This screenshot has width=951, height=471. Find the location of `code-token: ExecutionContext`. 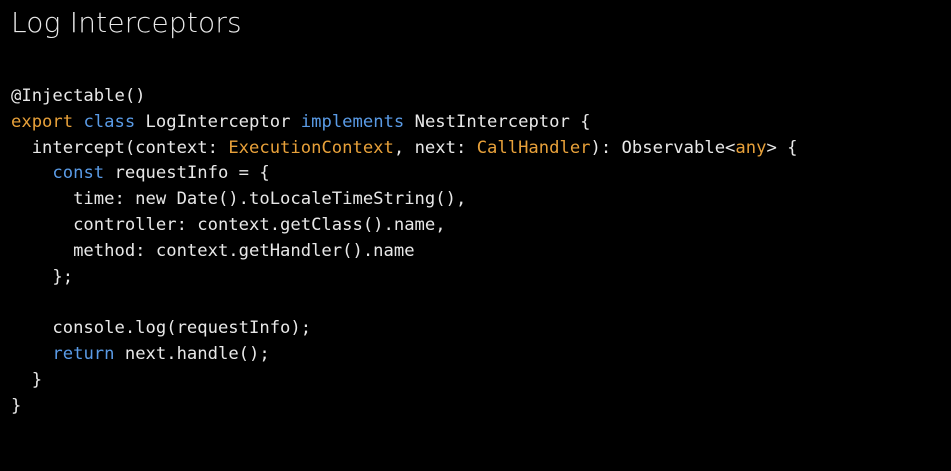

code-token: ExecutionContext is located at coordinates (311, 147).